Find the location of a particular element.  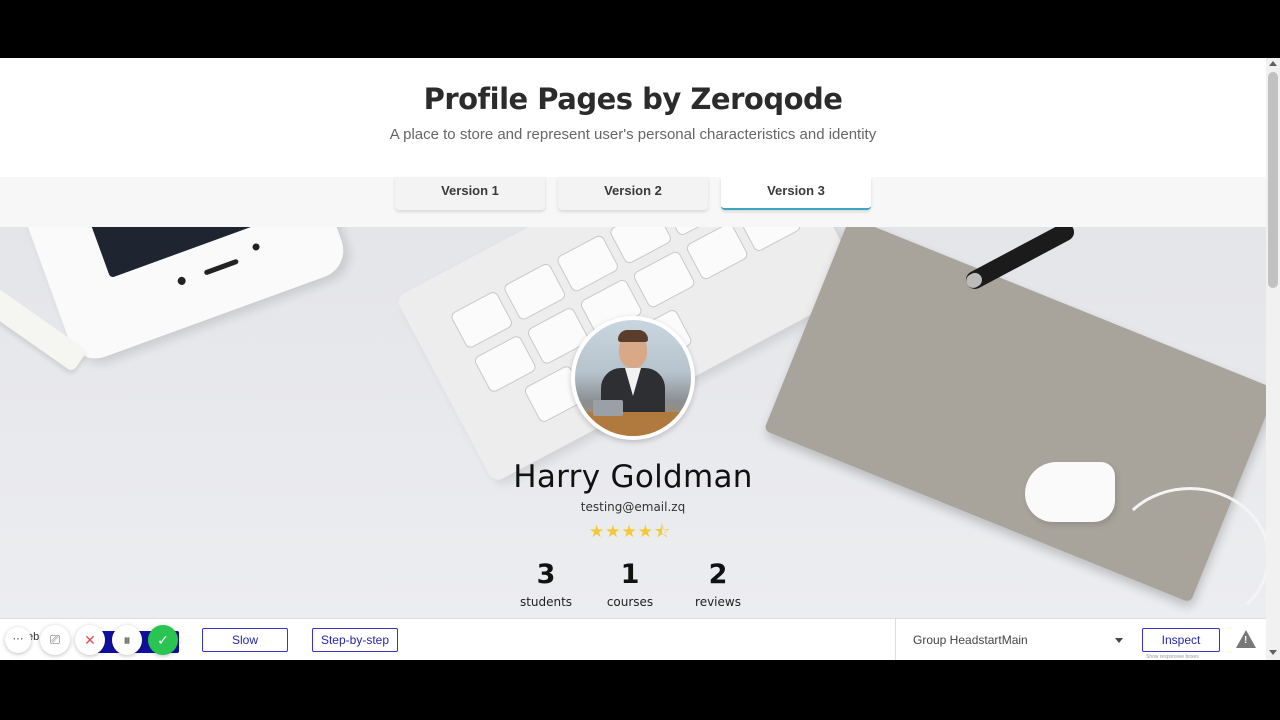

stat-label: reviews is located at coordinates (718, 602).